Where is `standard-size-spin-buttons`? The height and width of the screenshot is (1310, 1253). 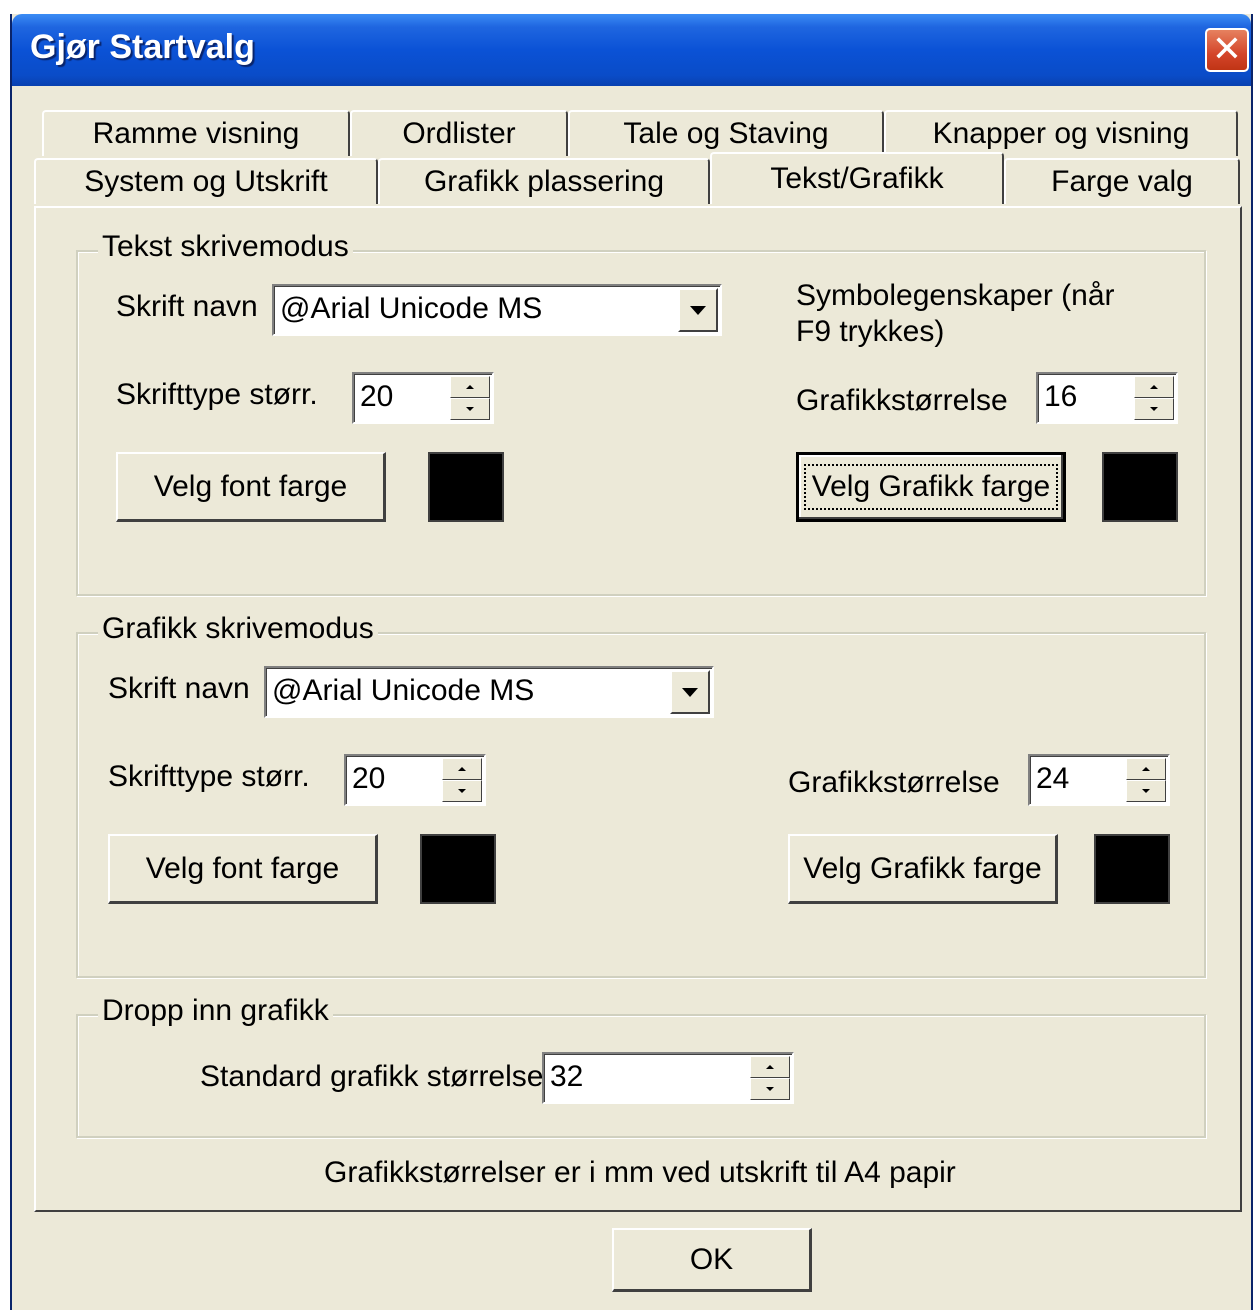
standard-size-spin-buttons is located at coordinates (770, 1078).